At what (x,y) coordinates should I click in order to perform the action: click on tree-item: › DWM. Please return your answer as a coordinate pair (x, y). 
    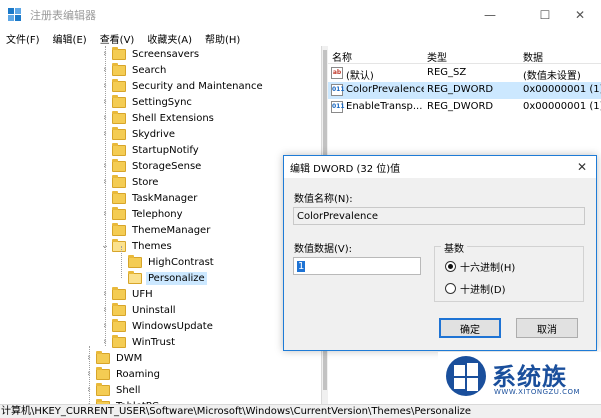
    Looking at the image, I should click on (114, 358).